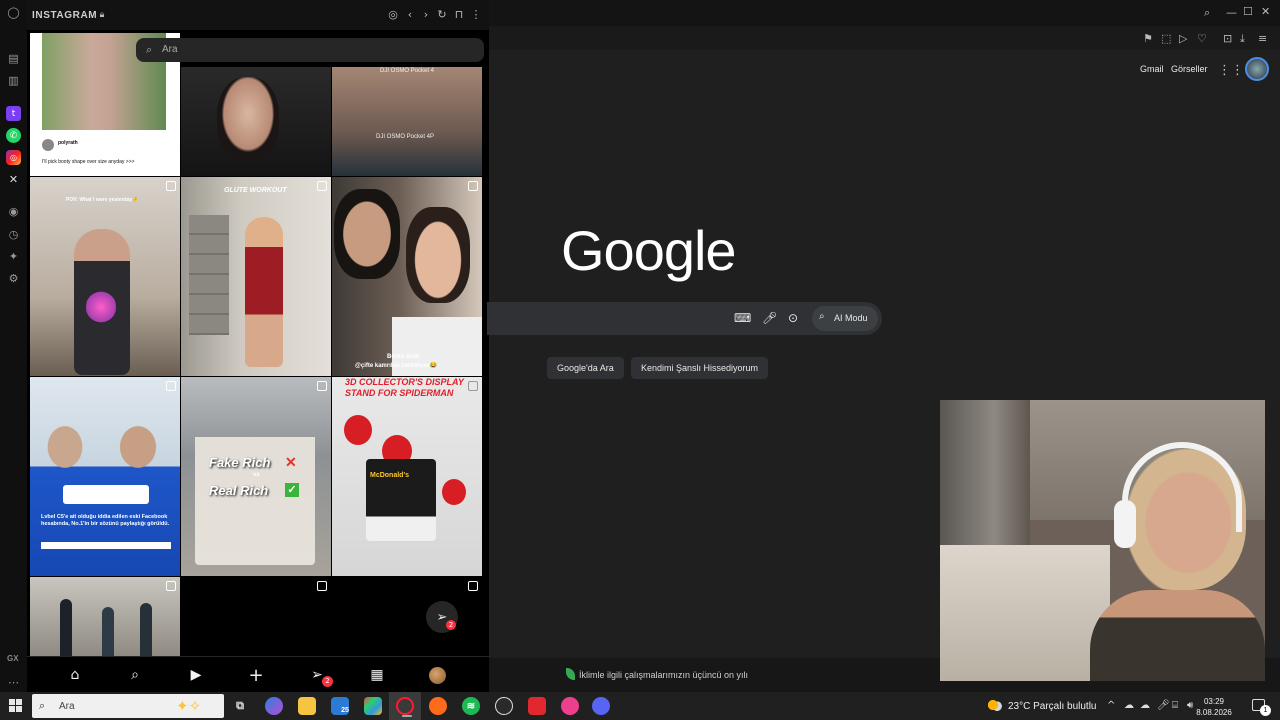 The image size is (1280, 720). I want to click on snapshot-icon: ⬚, so click(1166, 38).